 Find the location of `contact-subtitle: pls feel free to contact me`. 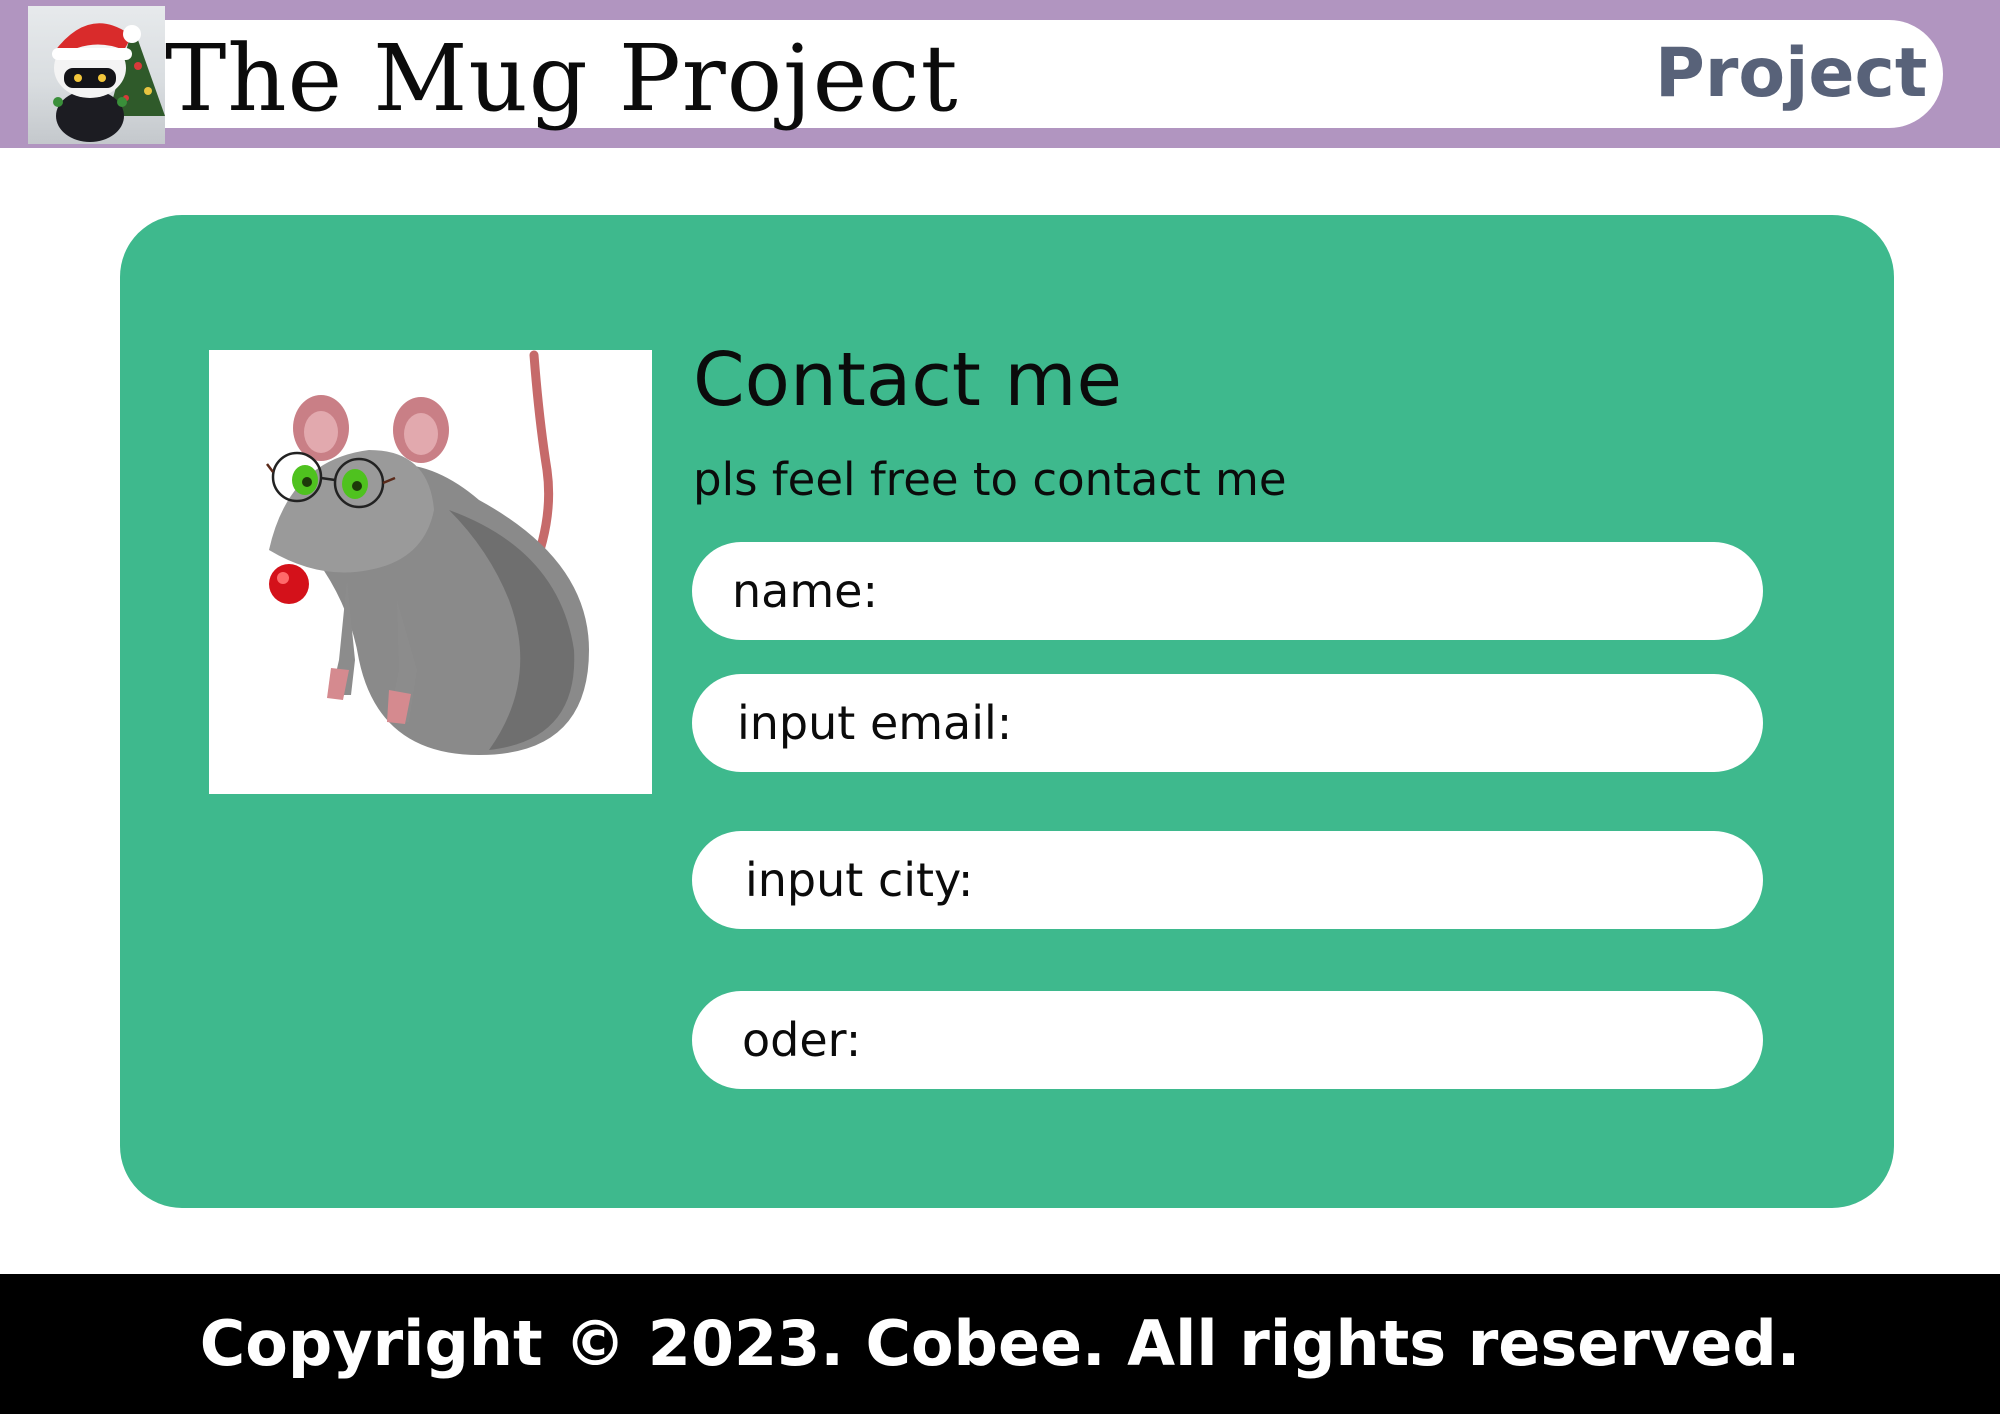

contact-subtitle: pls feel free to contact me is located at coordinates (990, 479).